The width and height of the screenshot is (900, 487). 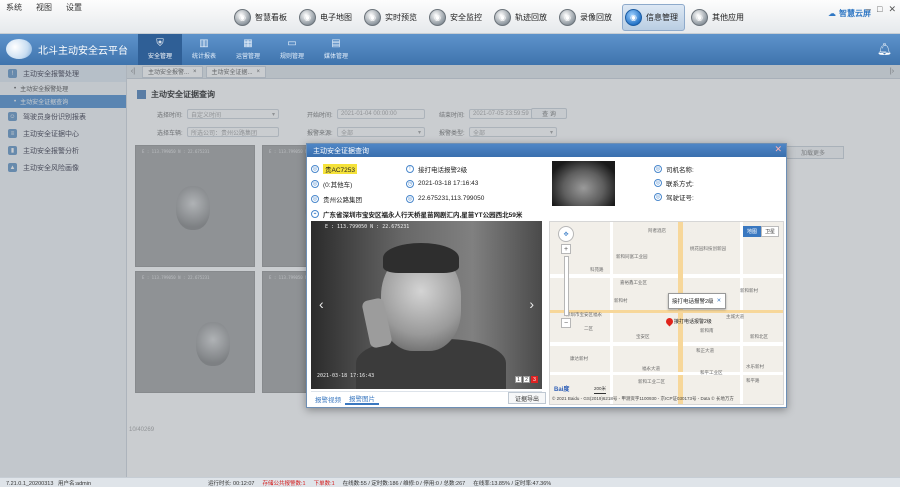 I want to click on module-preview: ◉ 实时预览, so click(x=392, y=17).